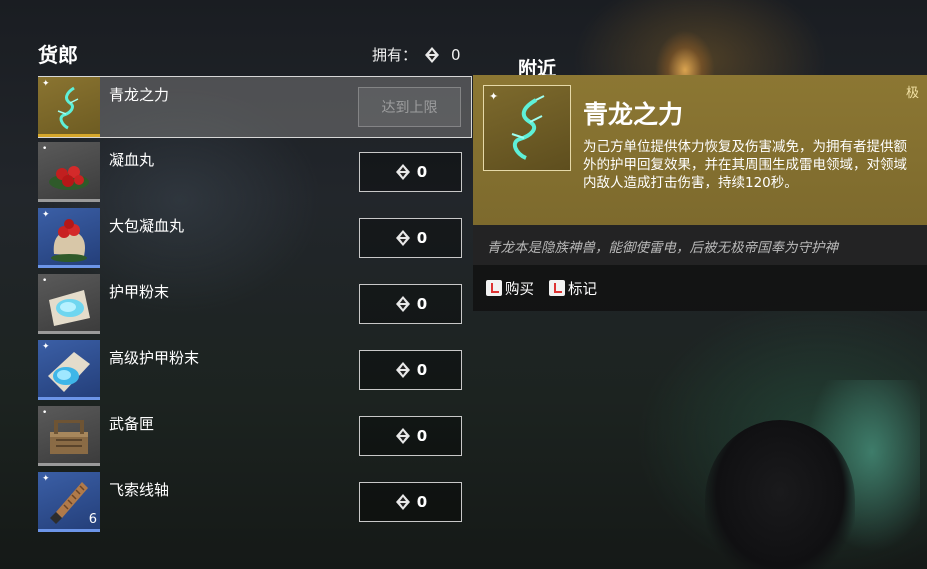 The width and height of the screenshot is (927, 569). I want to click on item-name: 凝血丸, so click(132, 160).